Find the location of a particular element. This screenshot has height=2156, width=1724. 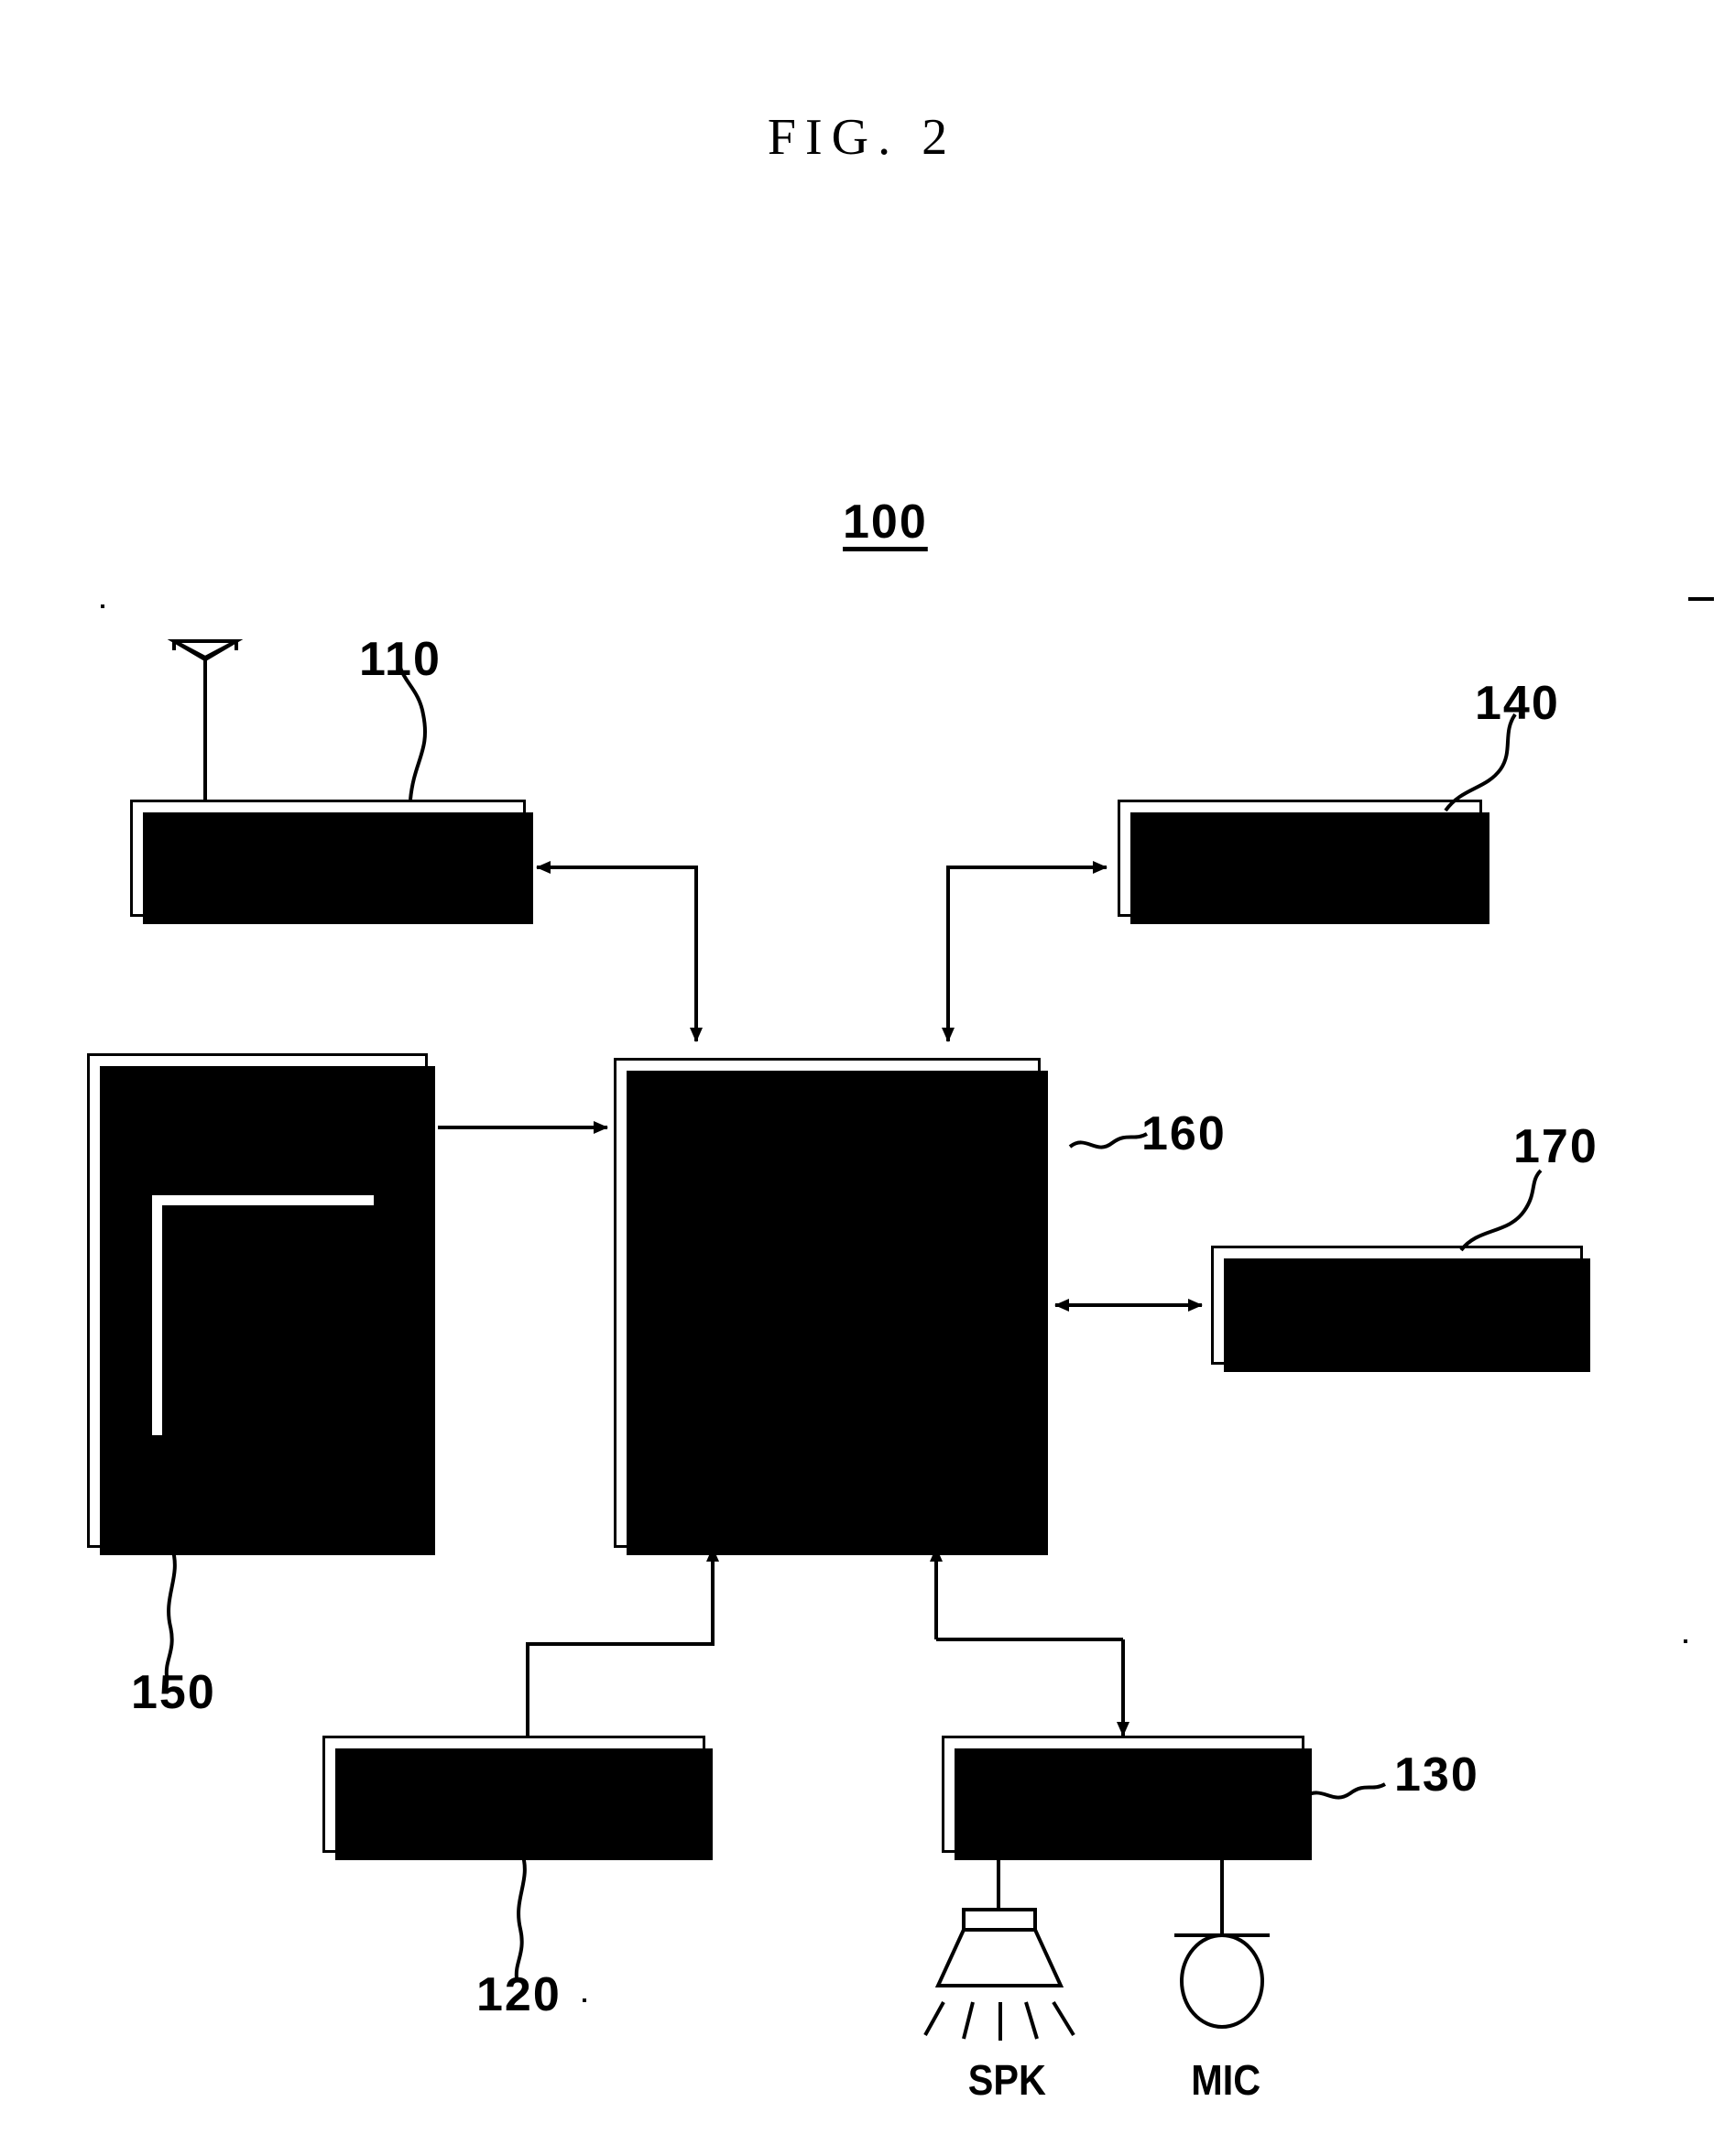

ref-number-150: 150 is located at coordinates (173, 1692).